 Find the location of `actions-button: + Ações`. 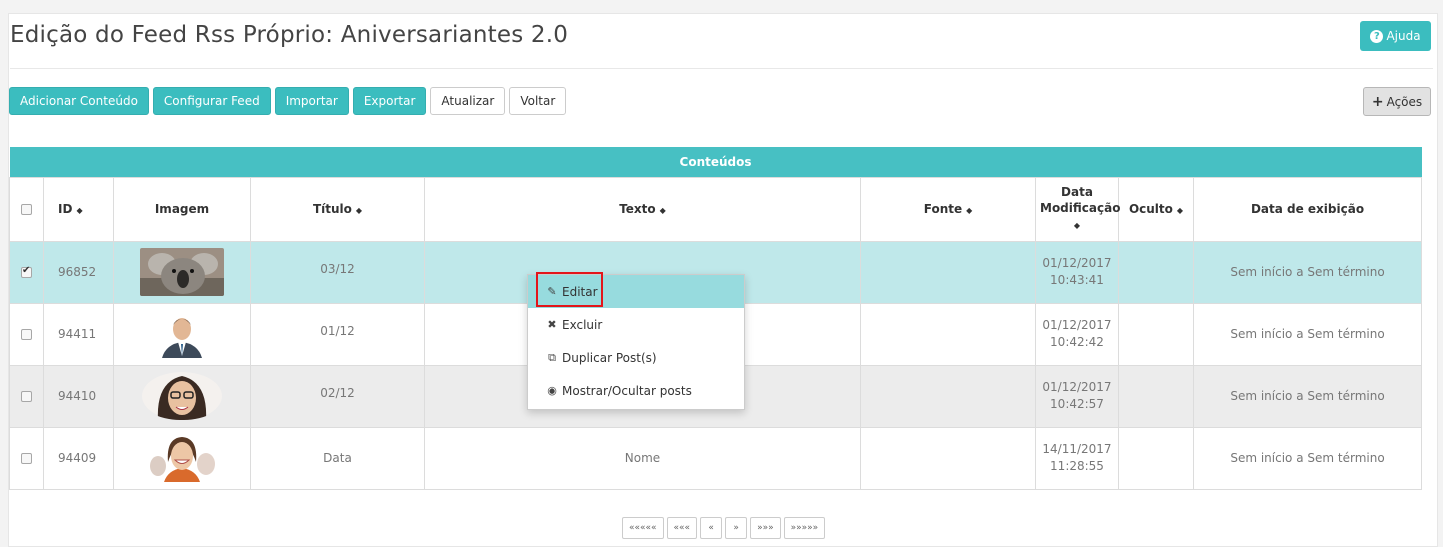

actions-button: + Ações is located at coordinates (1397, 101).